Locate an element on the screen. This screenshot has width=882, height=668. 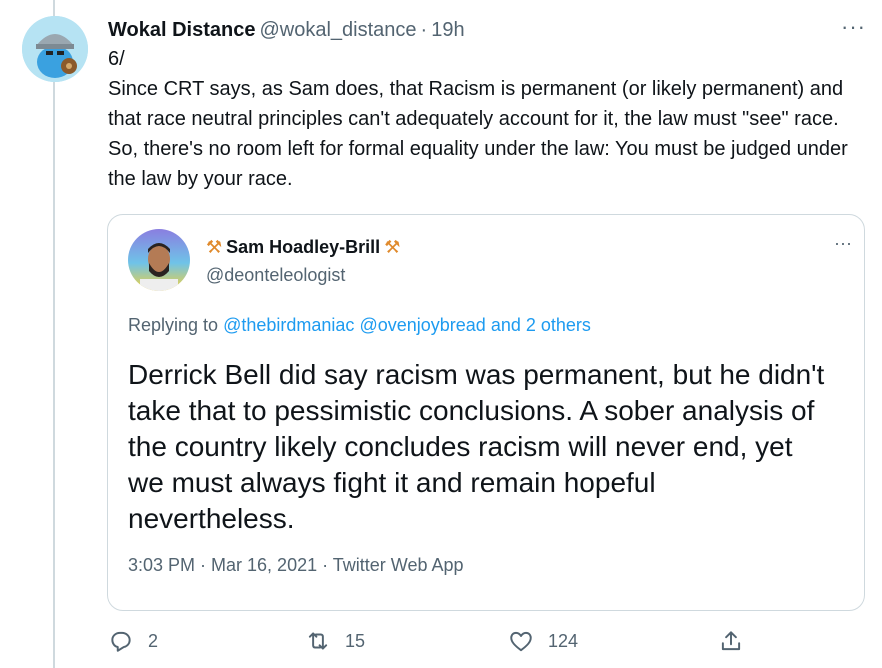
replying-label: Replying to is located at coordinates (173, 325).